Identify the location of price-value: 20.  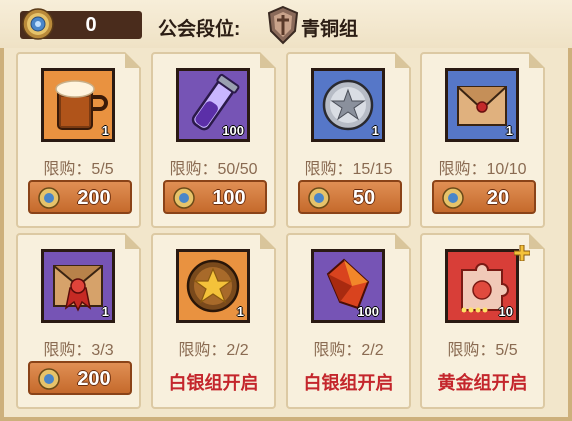
(498, 198).